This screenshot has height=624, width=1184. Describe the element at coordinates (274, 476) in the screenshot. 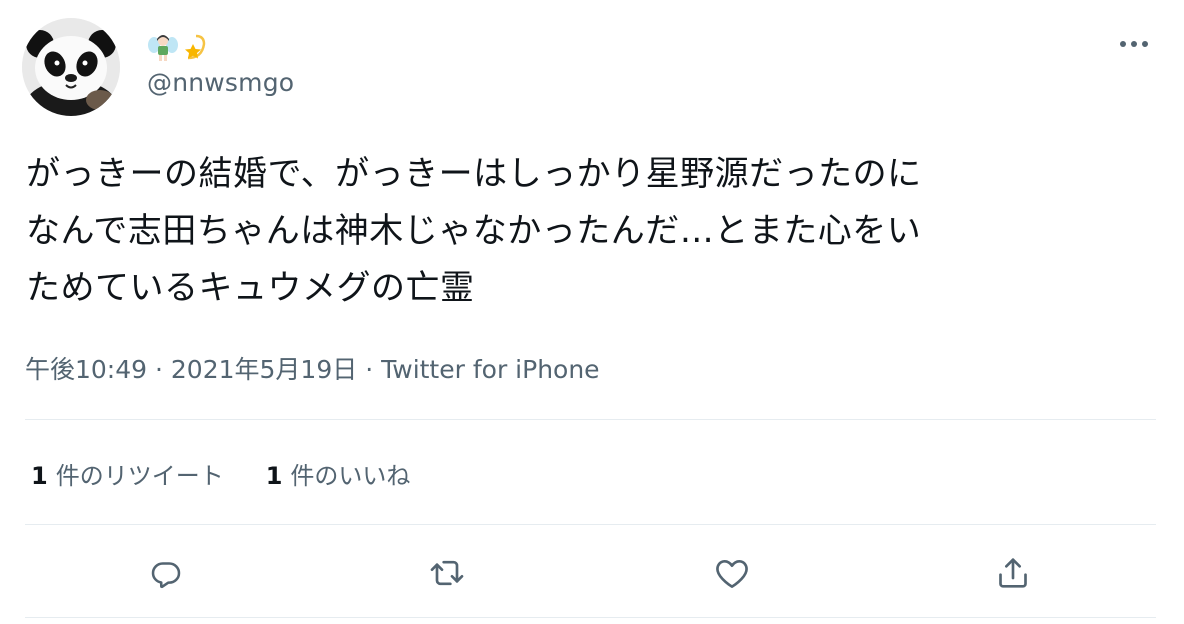

I see `likes-count: 1` at that location.